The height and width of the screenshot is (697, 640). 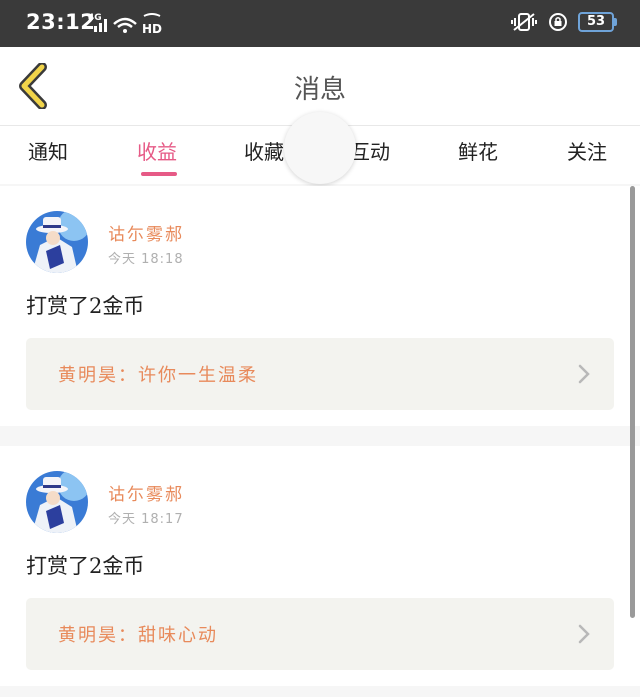 I want to click on vibrate-icon, so click(x=524, y=22).